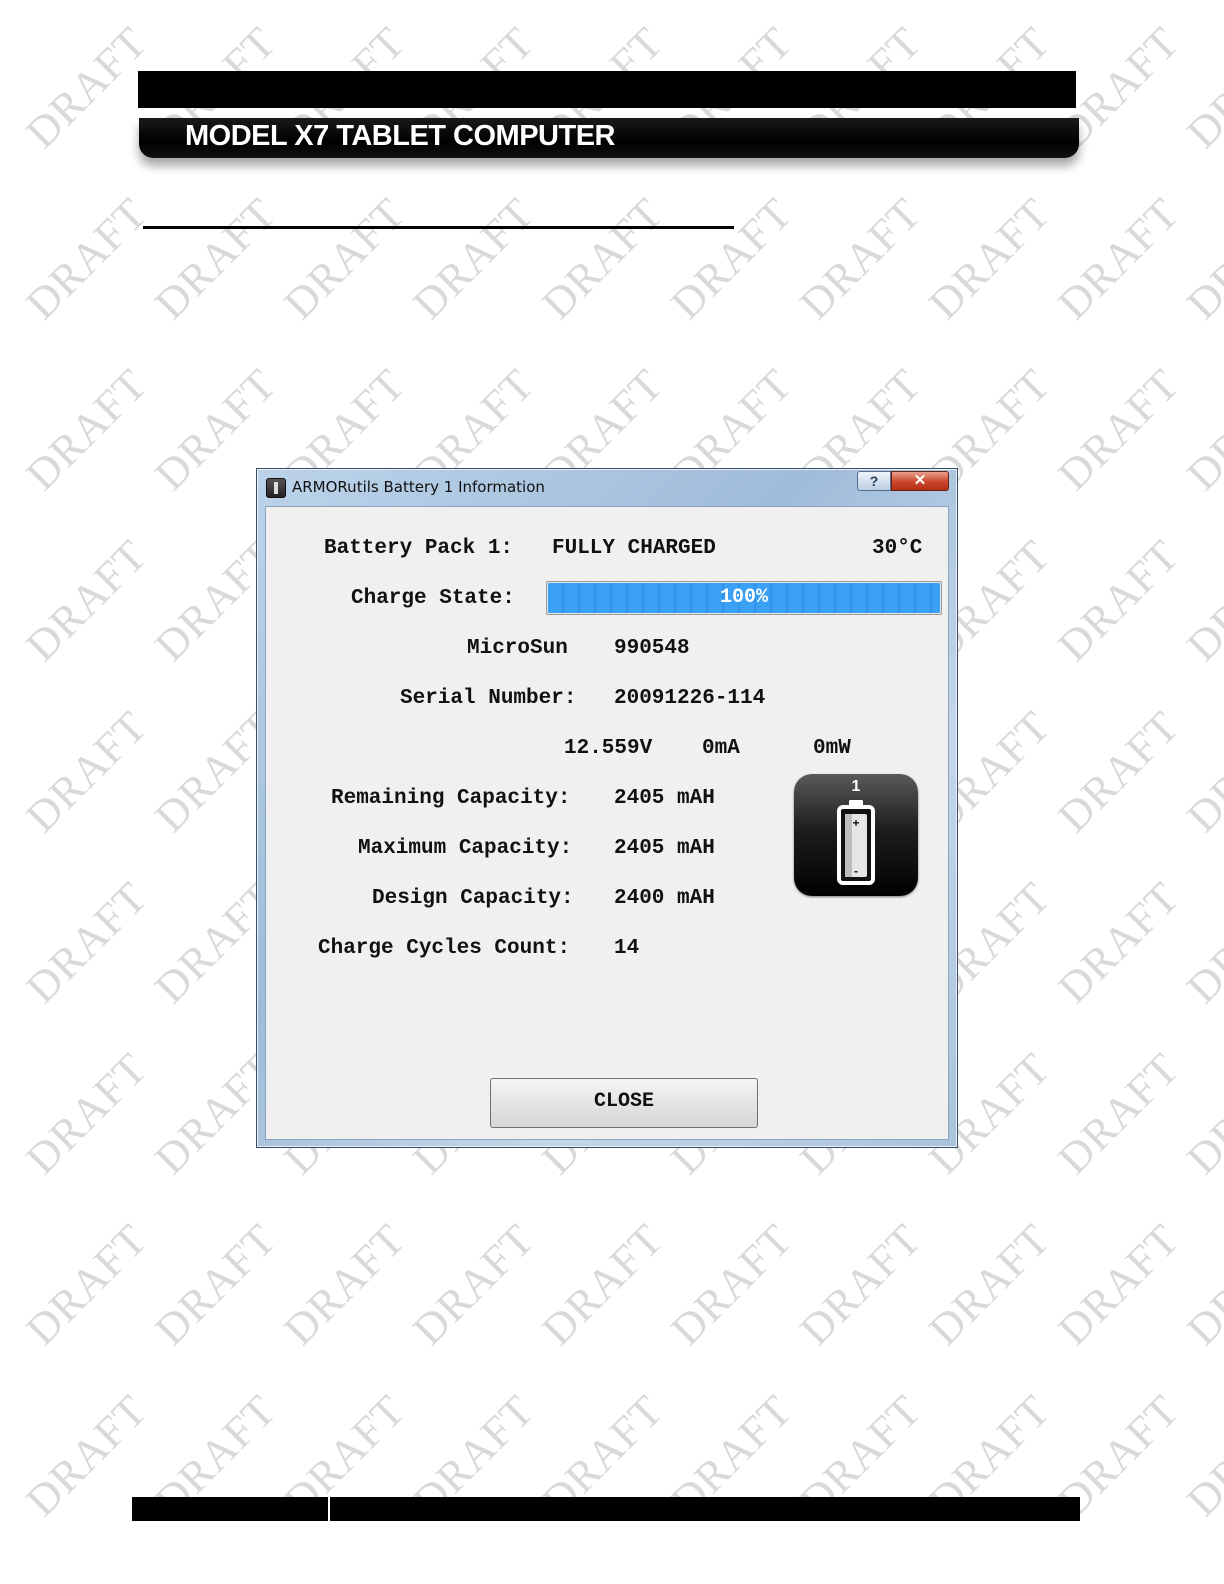 The height and width of the screenshot is (1584, 1224). Describe the element at coordinates (608, 748) in the screenshot. I see `voltage-value: 12.559V` at that location.